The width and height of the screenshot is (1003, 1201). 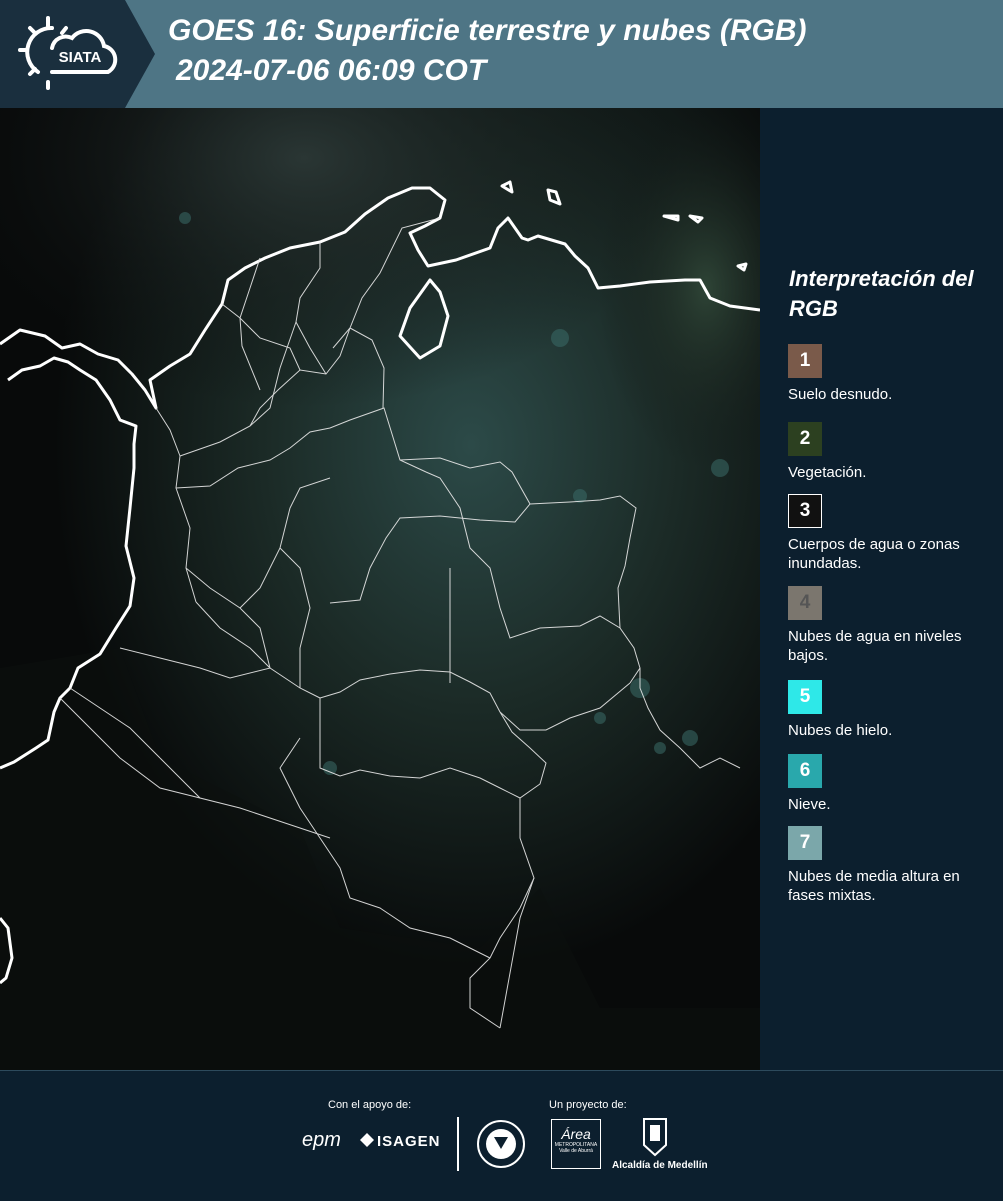 What do you see at coordinates (331, 70) in the screenshot?
I see `page-timestamp: 2024-07-06 06:09 COT` at bounding box center [331, 70].